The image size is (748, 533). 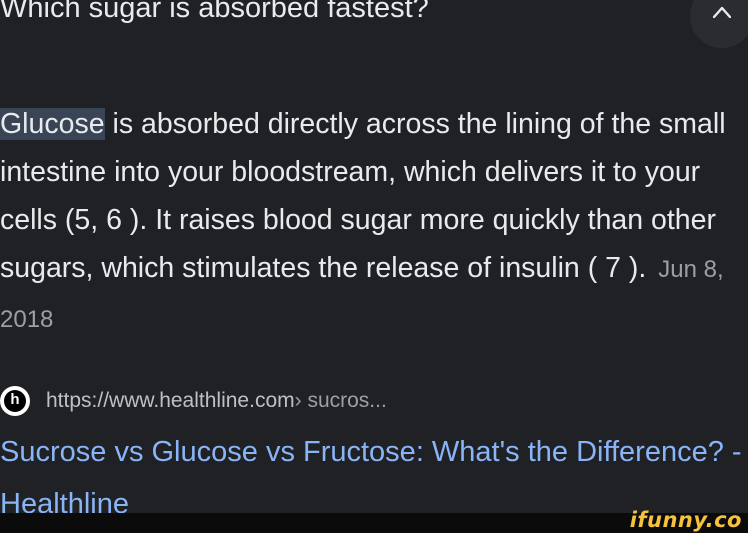 I want to click on collapse-button, so click(x=719, y=24).